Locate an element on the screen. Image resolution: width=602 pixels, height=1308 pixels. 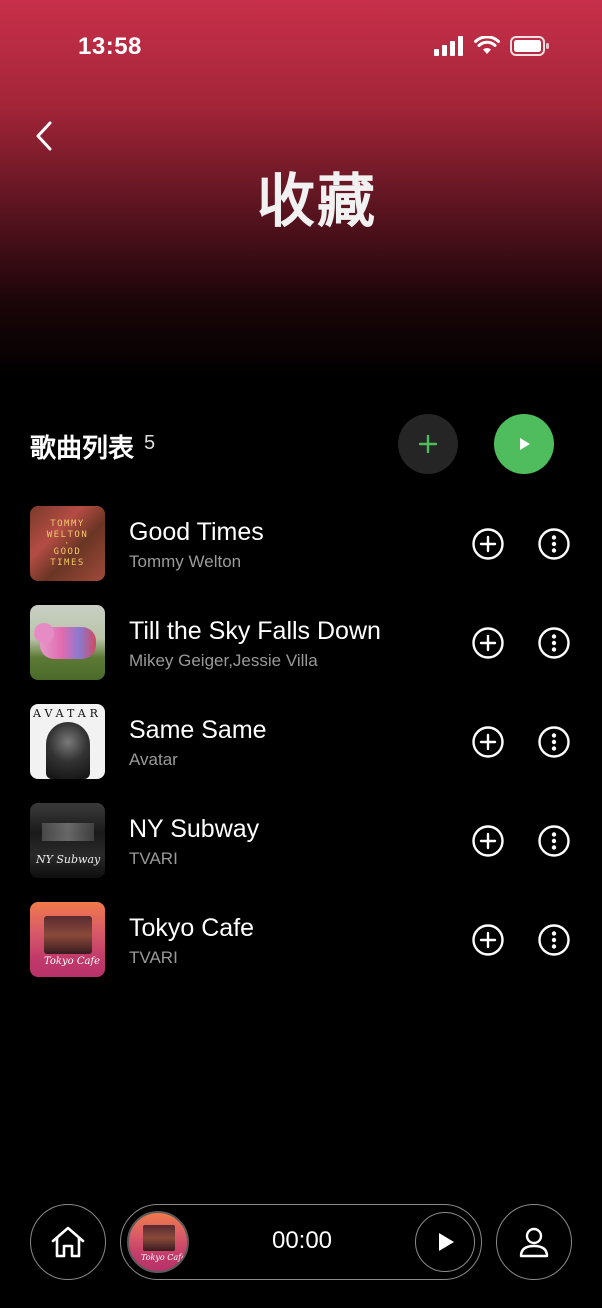
cover-text: Tokyo Cafe is located at coordinates (72, 961).